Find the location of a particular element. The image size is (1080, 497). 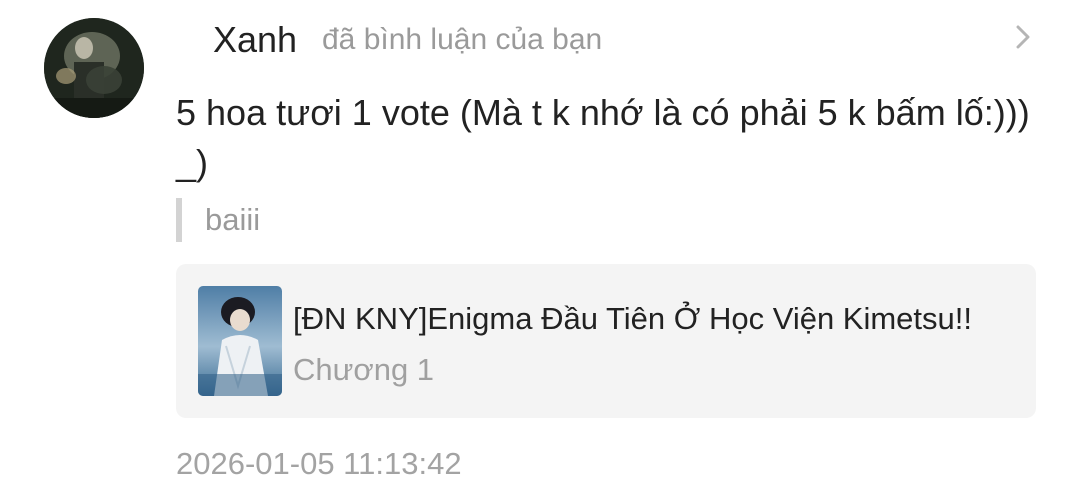

story-chapter: Chương 1 is located at coordinates (363, 370).